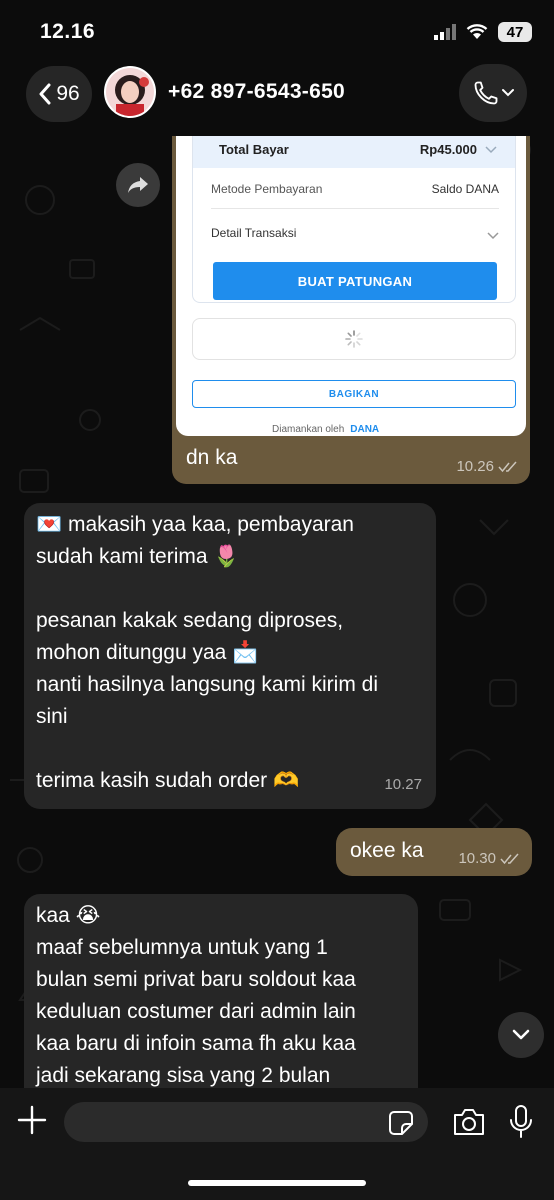 This screenshot has width=554, height=1200. I want to click on message-line: sudah kami terima 🌷, so click(138, 556).